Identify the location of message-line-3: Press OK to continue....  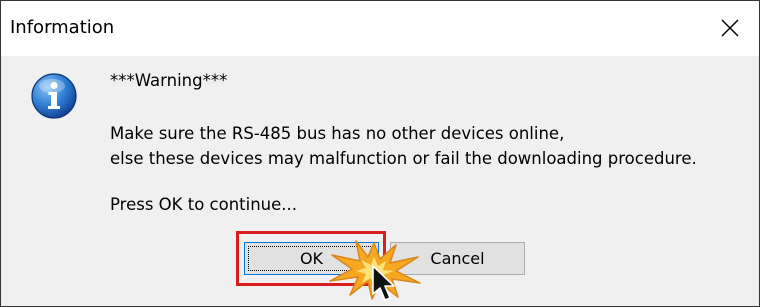
(204, 204).